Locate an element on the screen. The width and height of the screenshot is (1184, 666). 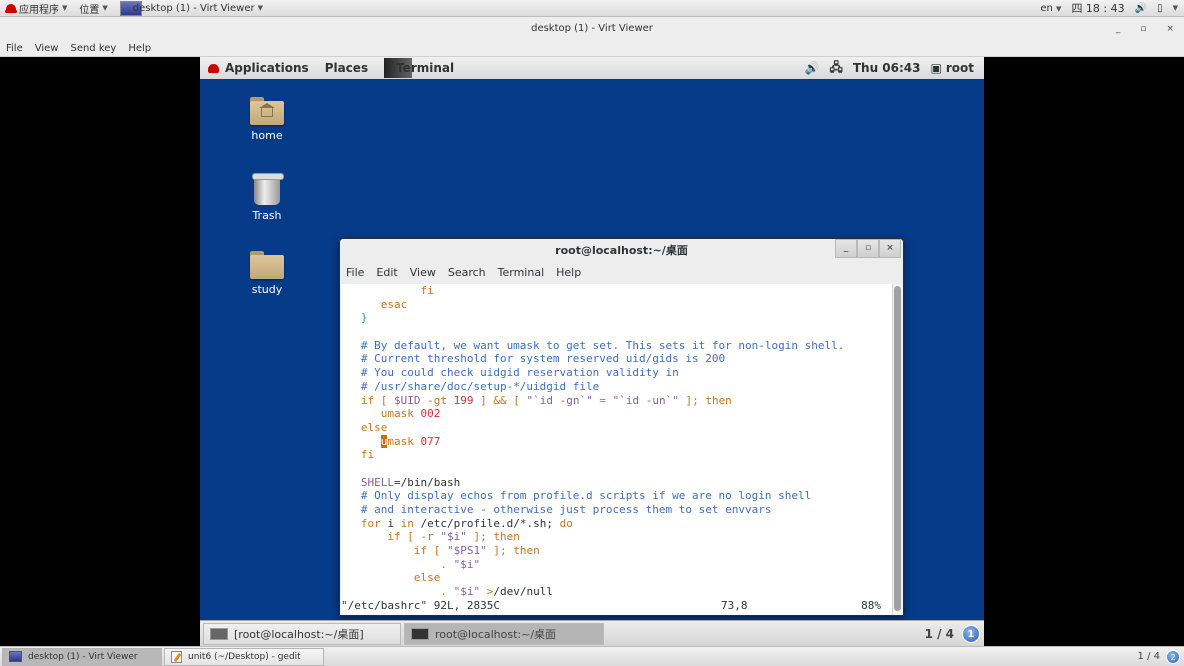
menu-view: View is located at coordinates (47, 48).